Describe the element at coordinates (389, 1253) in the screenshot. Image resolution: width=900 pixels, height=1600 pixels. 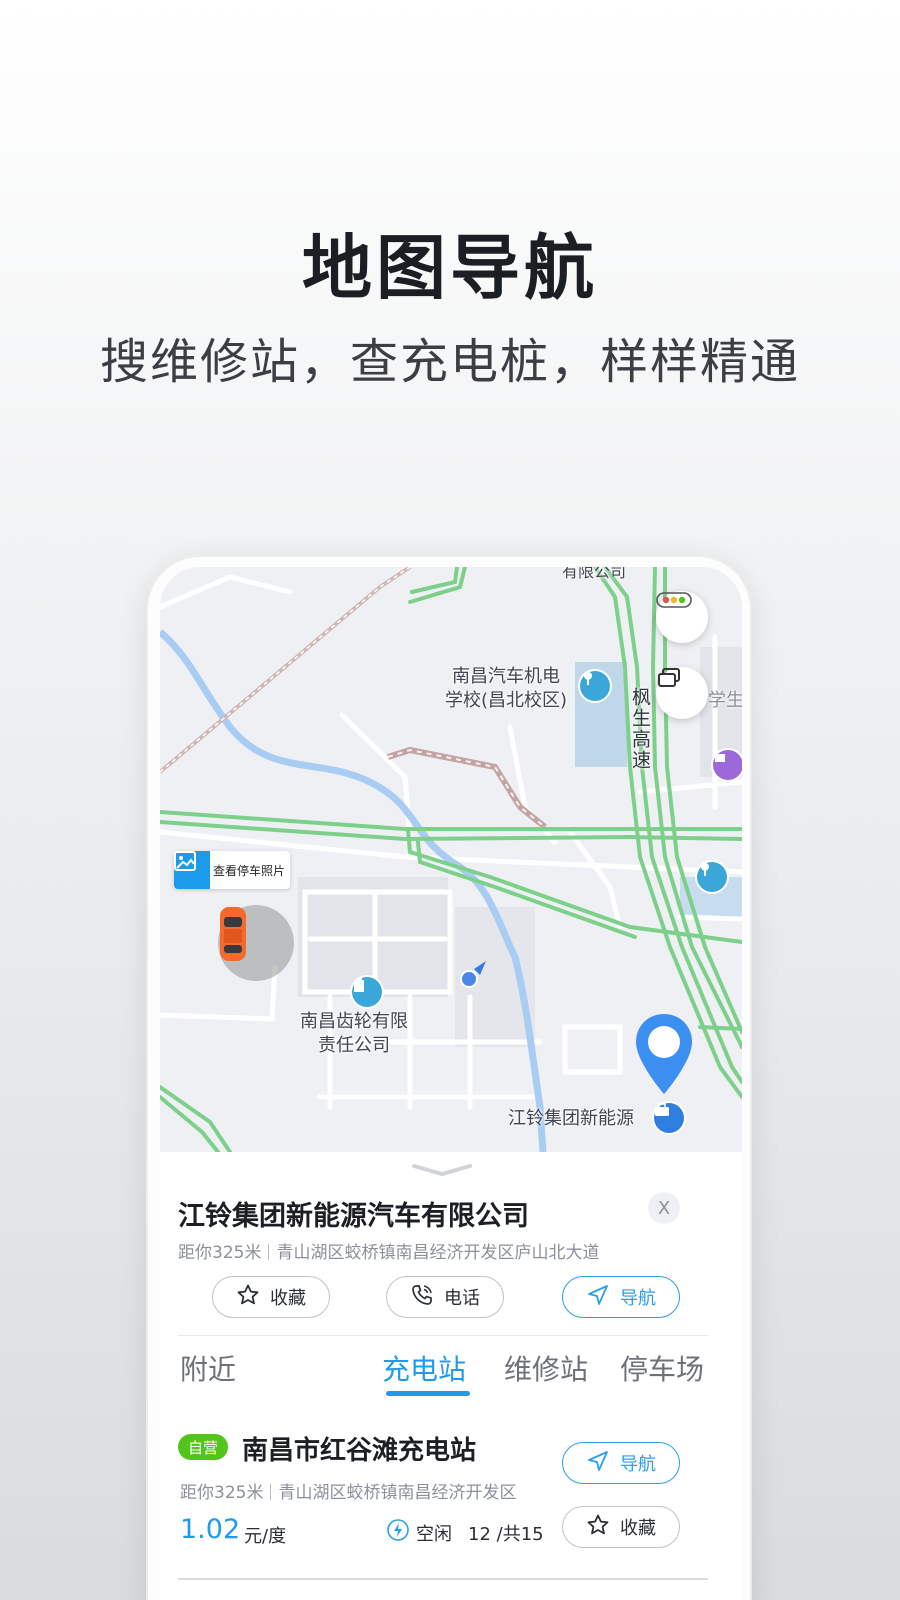
I see `company-address: 距你325米 青山湖区蛟桥镇南昌经济开发区庐山北大道` at that location.